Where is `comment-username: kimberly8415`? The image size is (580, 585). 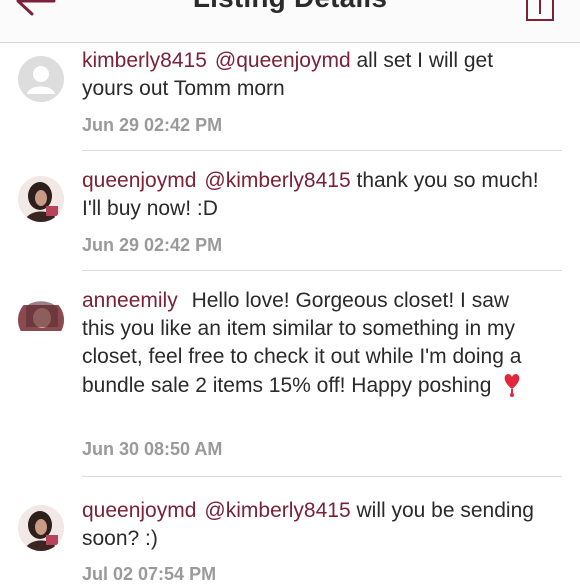 comment-username: kimberly8415 is located at coordinates (144, 60).